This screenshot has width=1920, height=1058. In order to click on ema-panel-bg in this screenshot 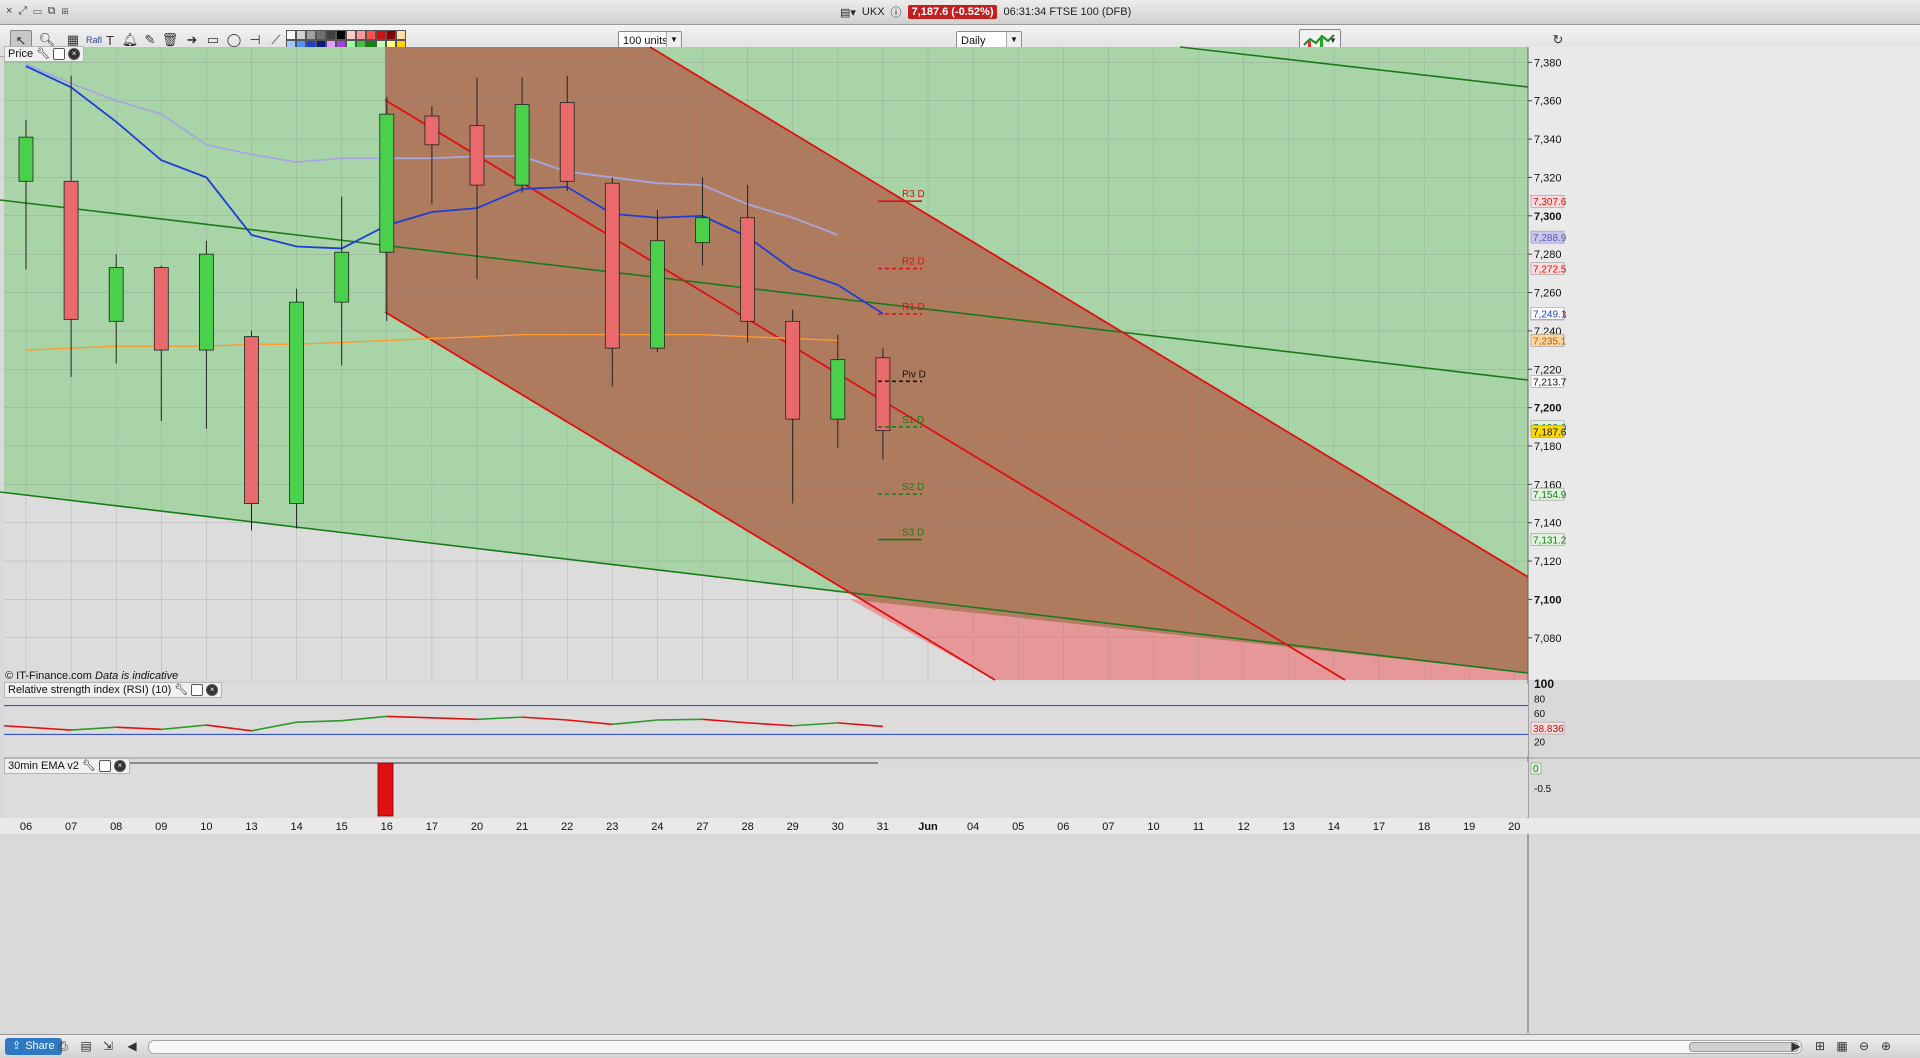, I will do `click(766, 789)`.